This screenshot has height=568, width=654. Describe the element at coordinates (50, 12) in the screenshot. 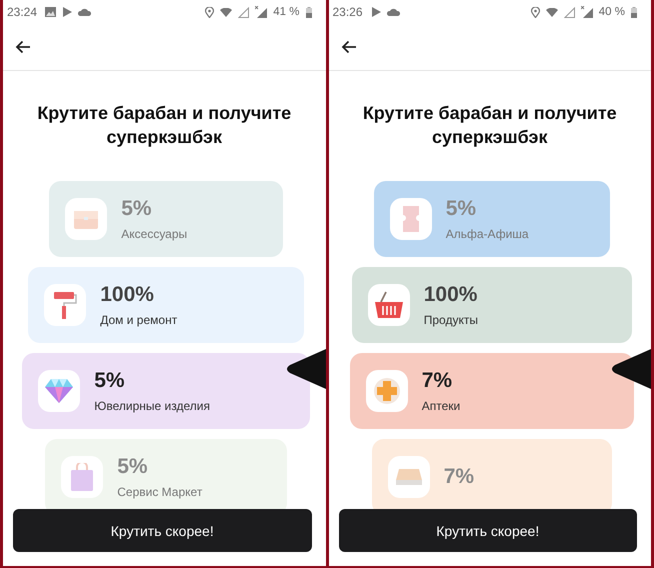

I see `image-icon` at that location.